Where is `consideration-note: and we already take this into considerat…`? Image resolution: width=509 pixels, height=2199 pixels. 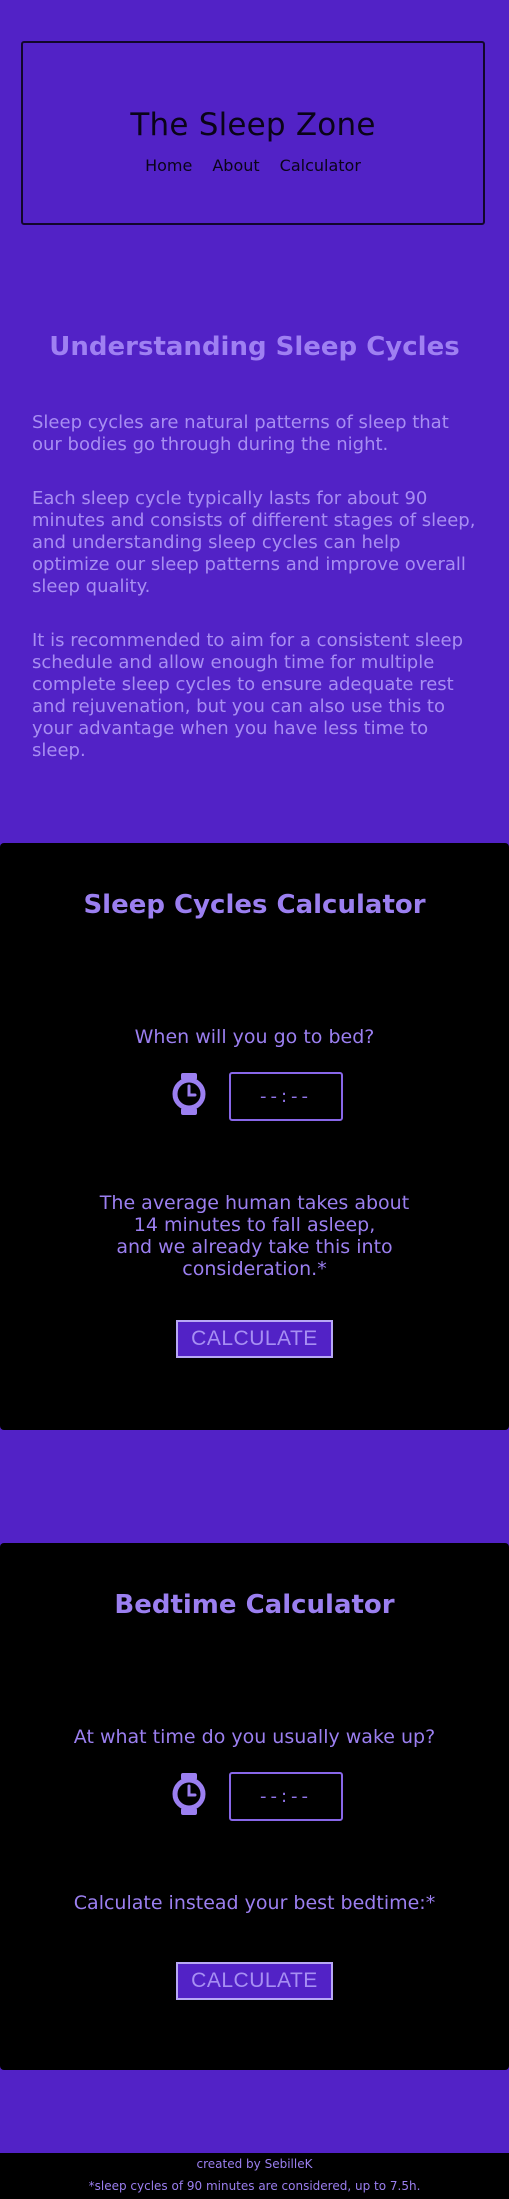 consideration-note: and we already take this into considerat… is located at coordinates (254, 1258).